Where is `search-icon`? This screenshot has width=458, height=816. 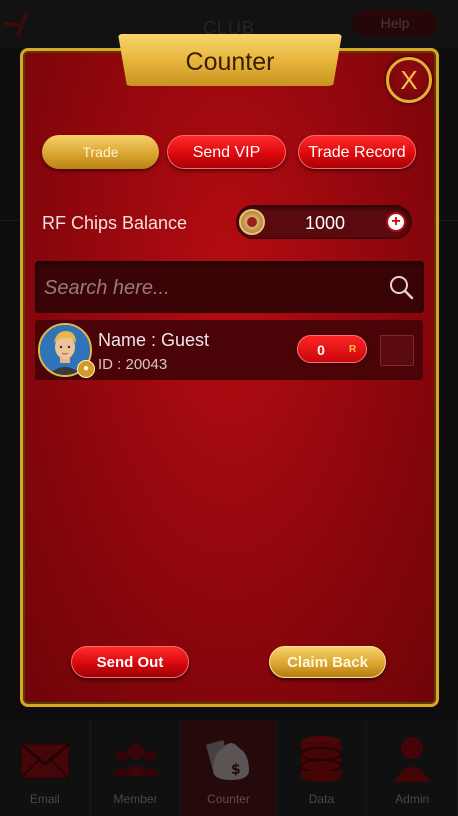 search-icon is located at coordinates (401, 287).